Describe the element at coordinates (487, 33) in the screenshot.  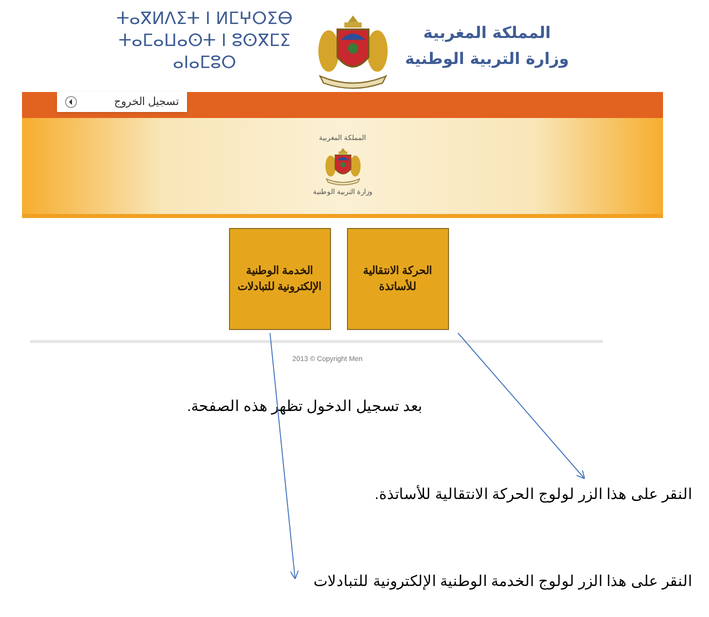
I see `arabic-title: المملكة المغربية` at that location.